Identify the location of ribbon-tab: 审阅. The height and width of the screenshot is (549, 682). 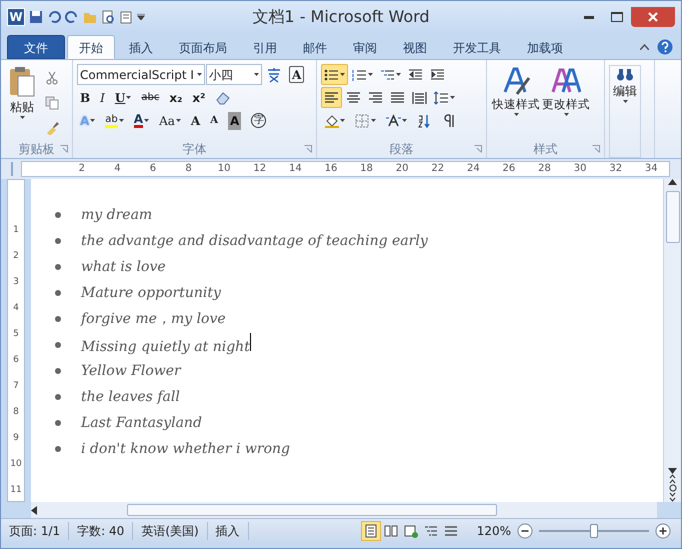
(365, 47).